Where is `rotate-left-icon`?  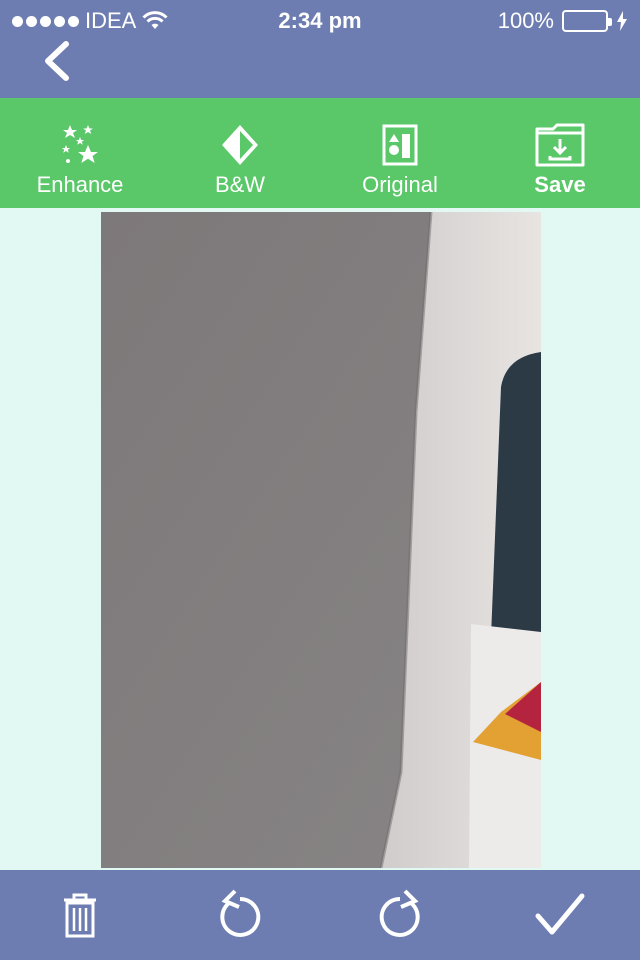 rotate-left-icon is located at coordinates (240, 913).